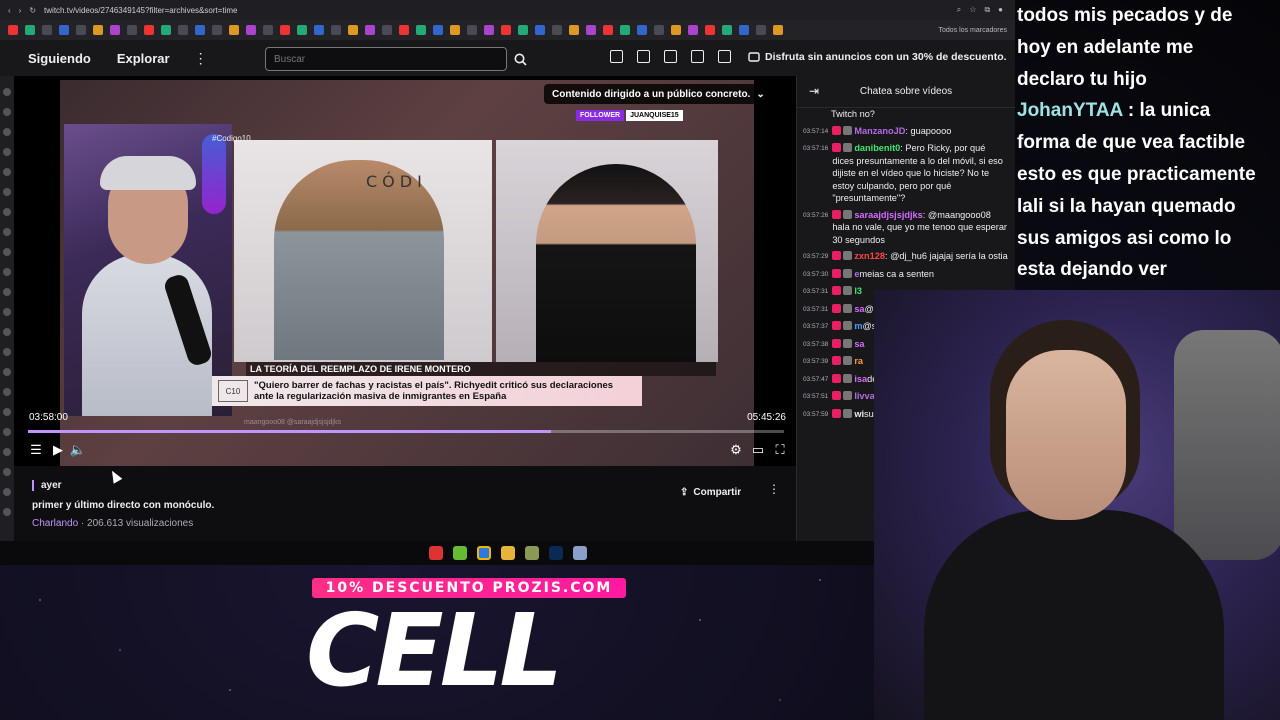  I want to click on chat-username: saraajdjsjsjdjks, so click(888, 215).